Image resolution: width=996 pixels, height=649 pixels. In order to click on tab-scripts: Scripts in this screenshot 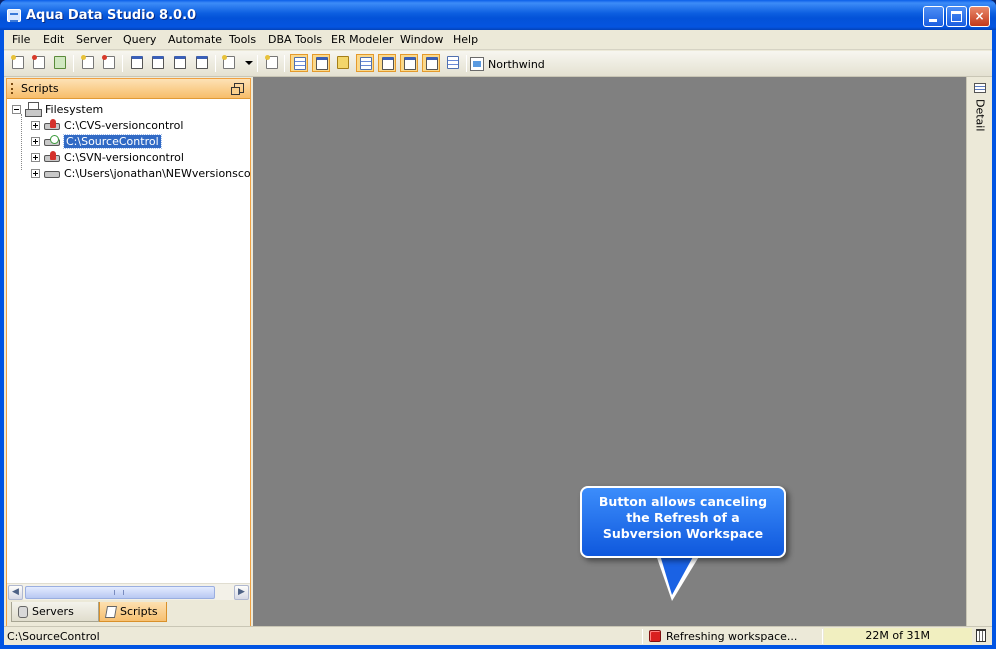, I will do `click(133, 612)`.